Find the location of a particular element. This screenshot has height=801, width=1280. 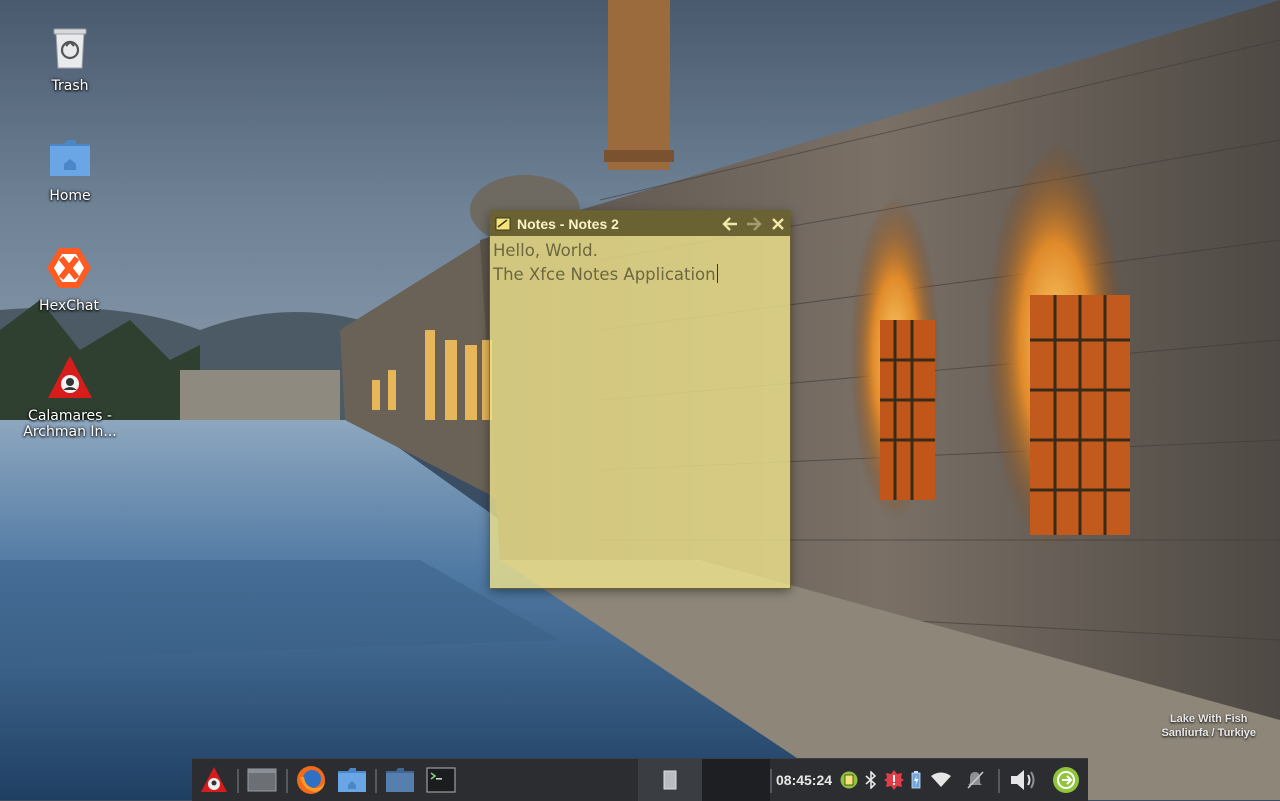

hexchat-icon is located at coordinates (69, 268).